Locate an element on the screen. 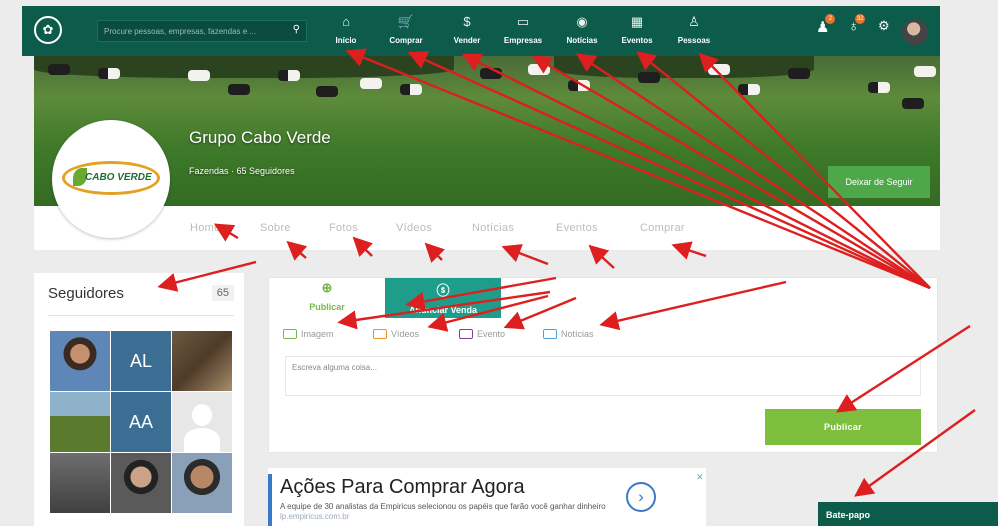 The height and width of the screenshot is (526, 998). notifications-badge: 32 is located at coordinates (860, 19).